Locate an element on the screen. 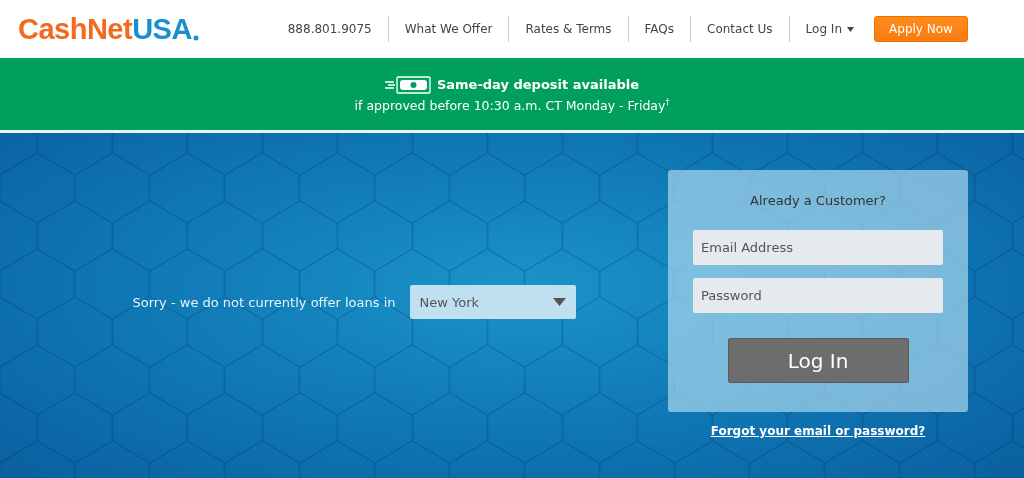 This screenshot has height=478, width=1024. state-notice: Sorry - we do not currently offer loans in is located at coordinates (264, 302).